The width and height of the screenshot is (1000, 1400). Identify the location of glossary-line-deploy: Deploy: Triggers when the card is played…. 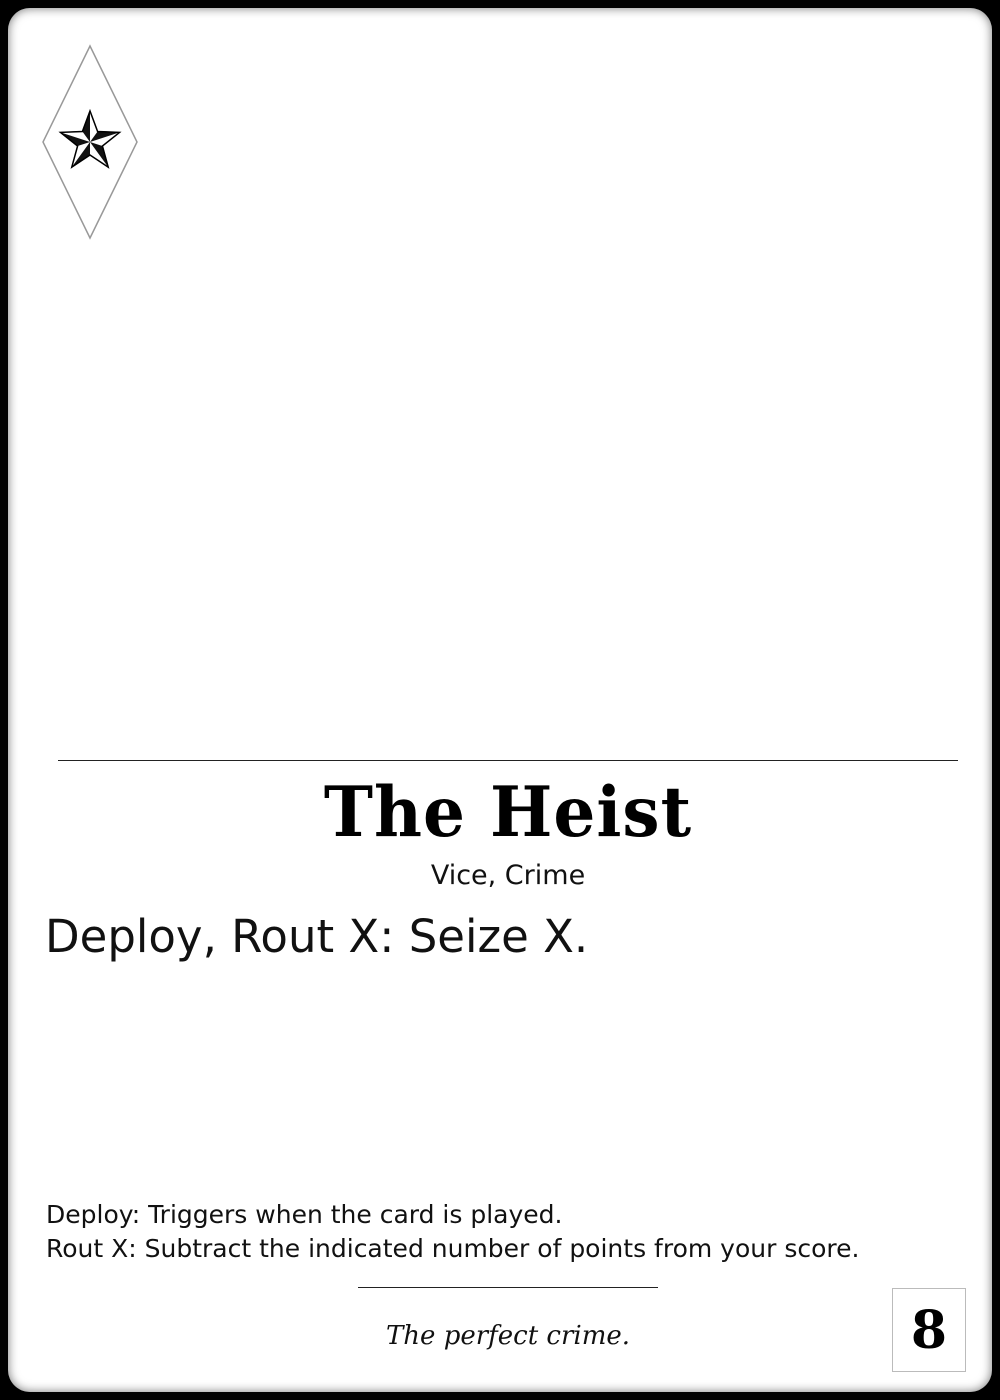
(304, 1214).